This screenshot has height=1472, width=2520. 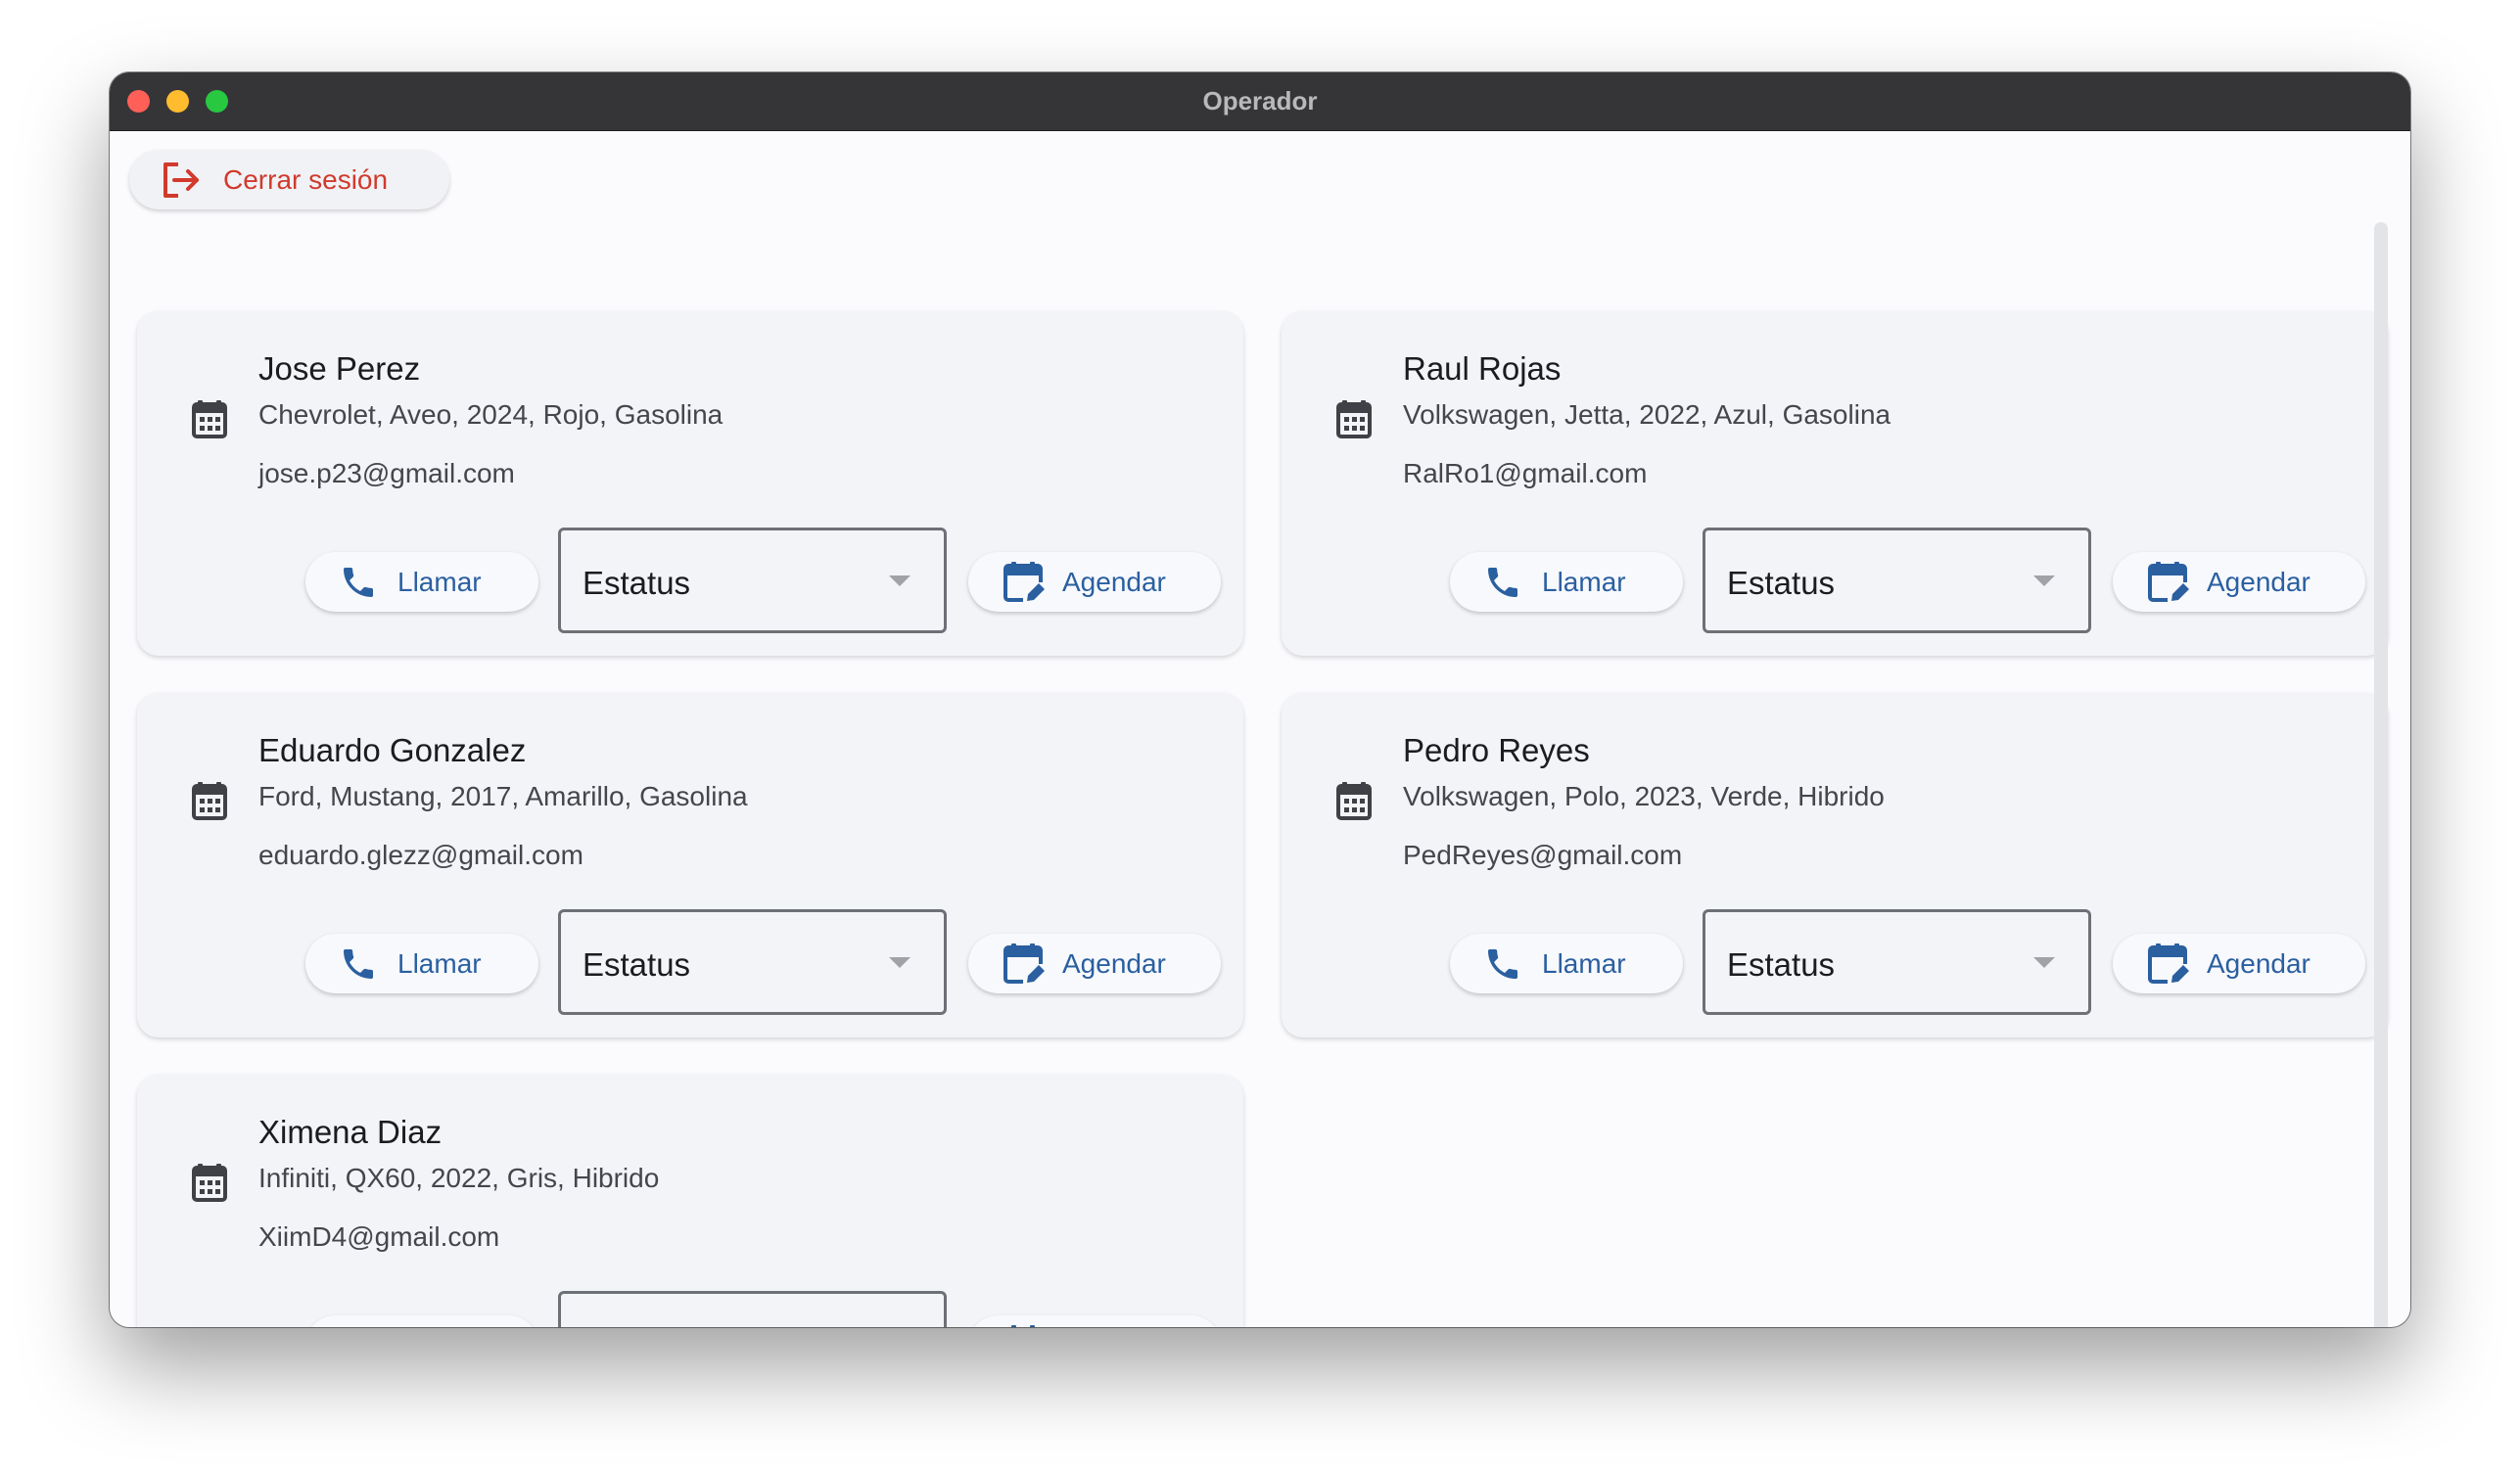 I want to click on vehicle-info: Chevrolet, Aveo, 2024, Rojo, Gasolina, so click(x=490, y=414).